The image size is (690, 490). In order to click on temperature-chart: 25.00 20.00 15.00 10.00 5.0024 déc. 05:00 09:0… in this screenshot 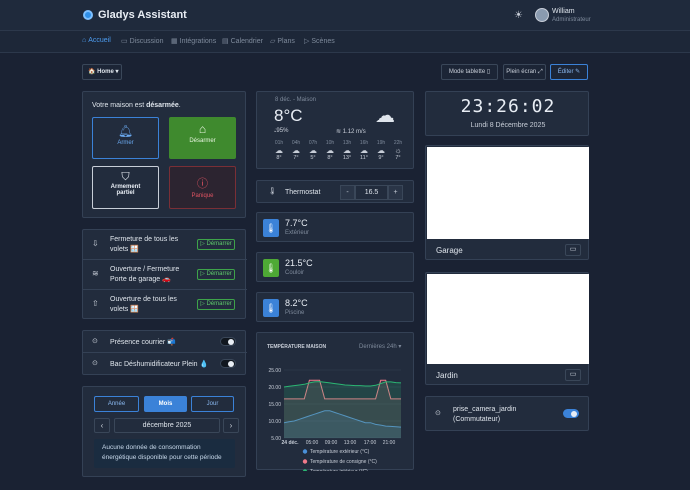, I will do `click(335, 419)`.